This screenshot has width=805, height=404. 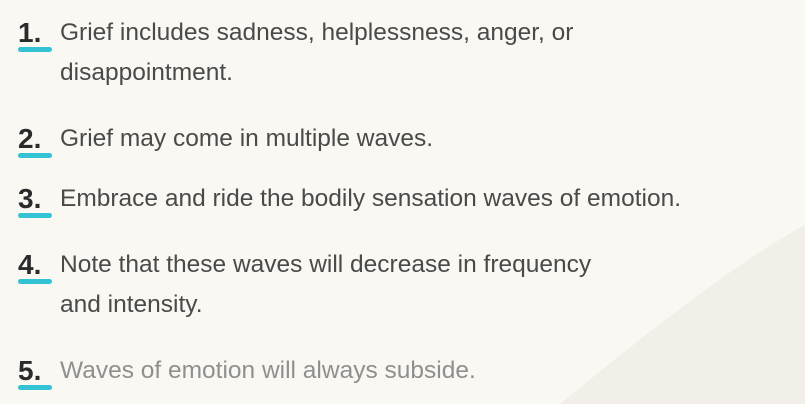 What do you see at coordinates (268, 370) in the screenshot?
I see `item-text-5: Waves of emotion will always subside.` at bounding box center [268, 370].